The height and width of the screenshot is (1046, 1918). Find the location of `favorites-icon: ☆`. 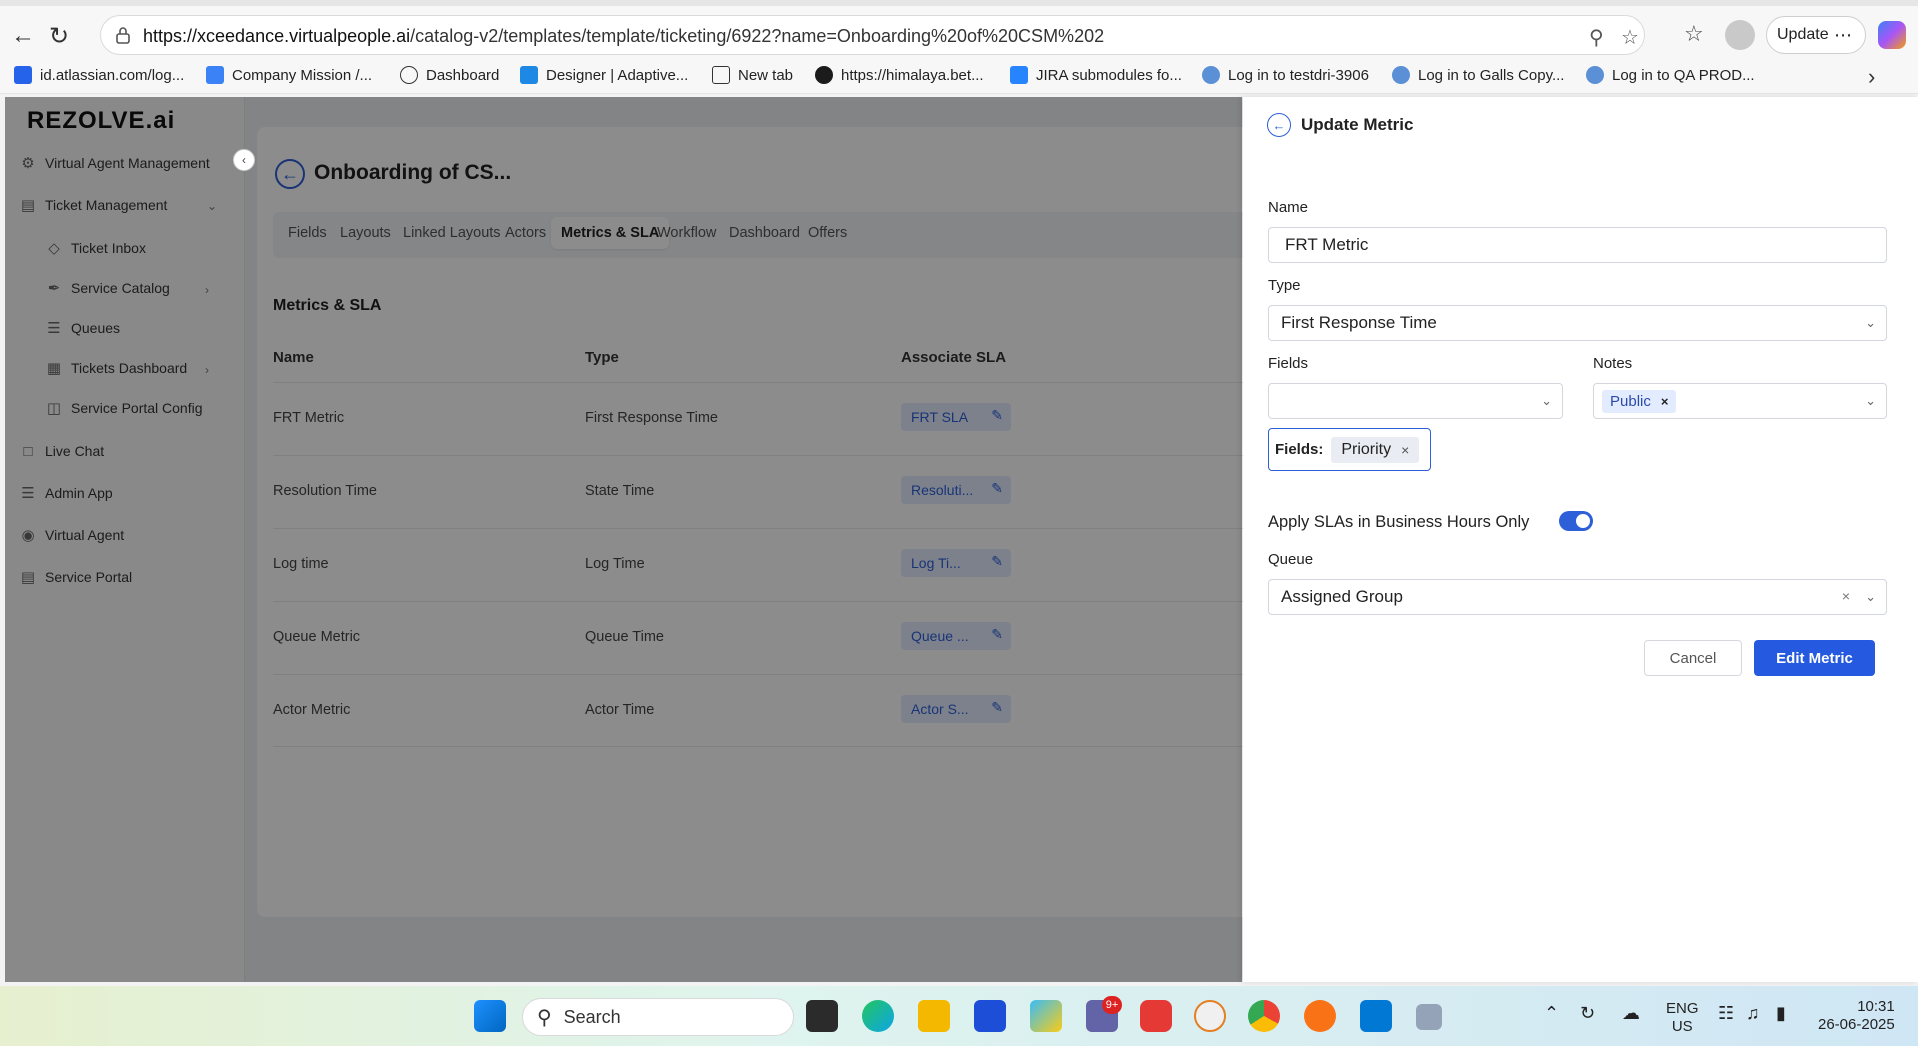

favorites-icon: ☆ is located at coordinates (1694, 34).